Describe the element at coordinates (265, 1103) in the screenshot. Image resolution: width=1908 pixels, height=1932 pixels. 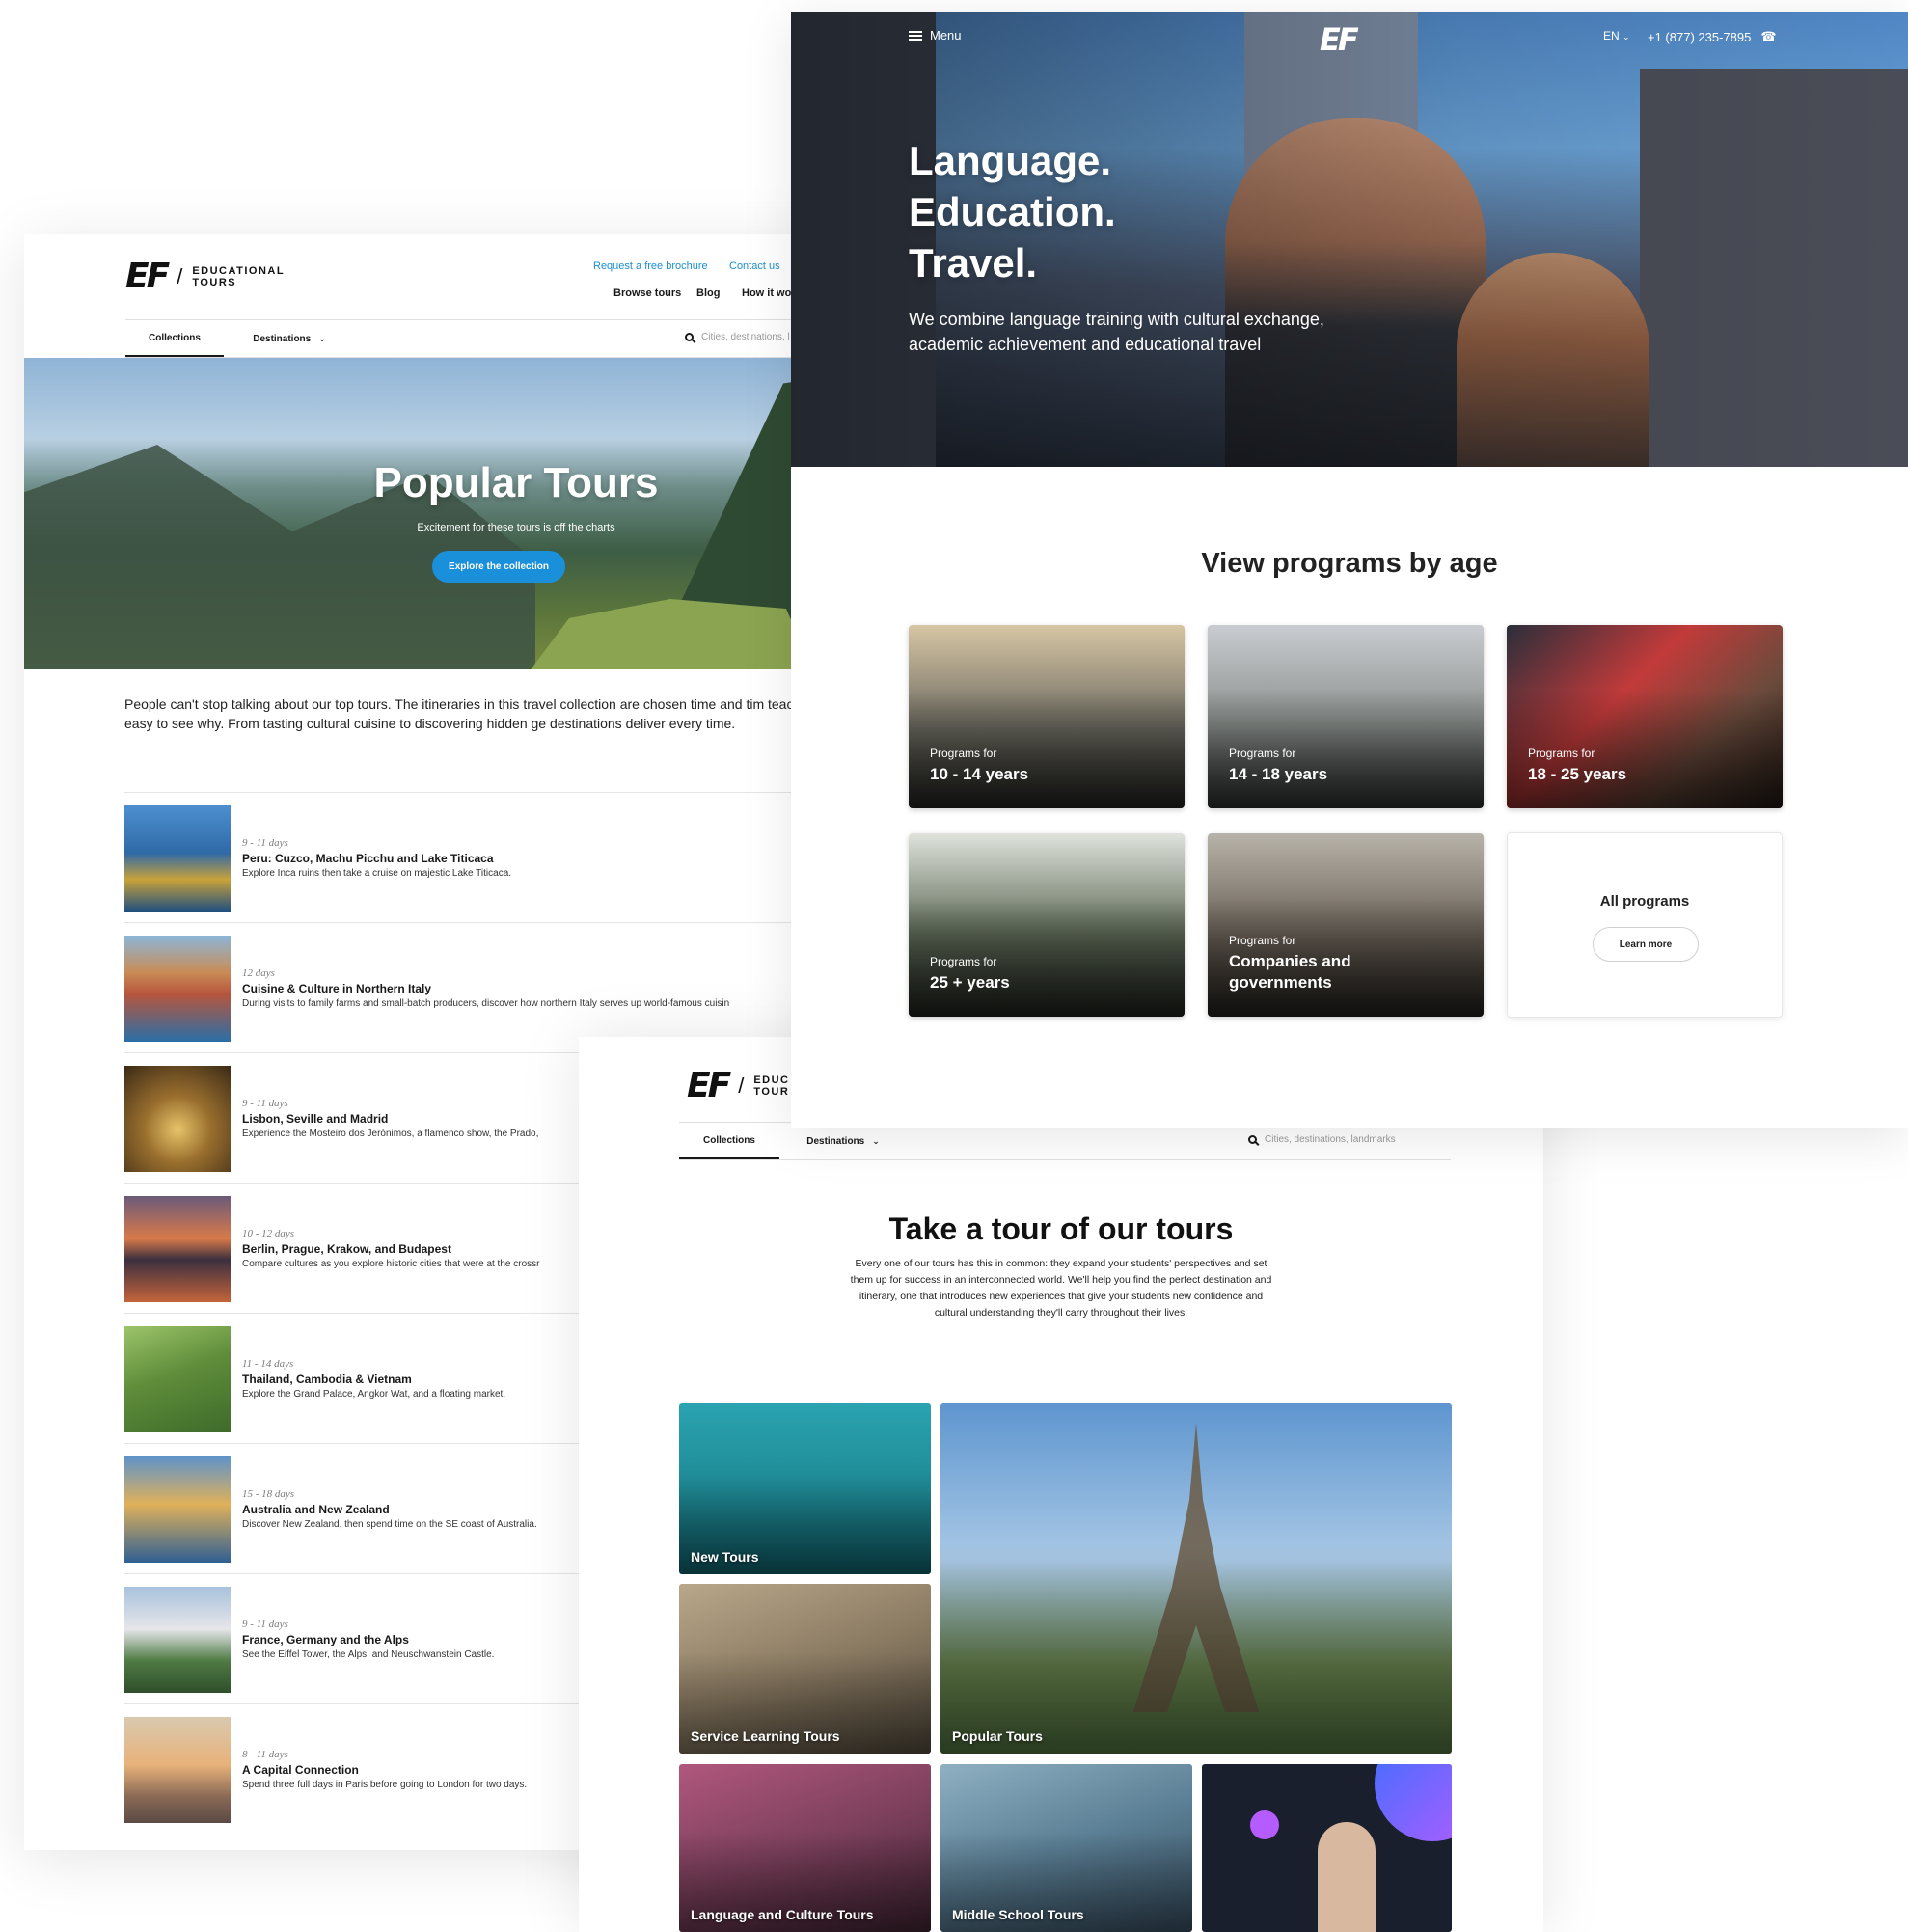
I see `tour-duration: 9 - 11 days` at that location.